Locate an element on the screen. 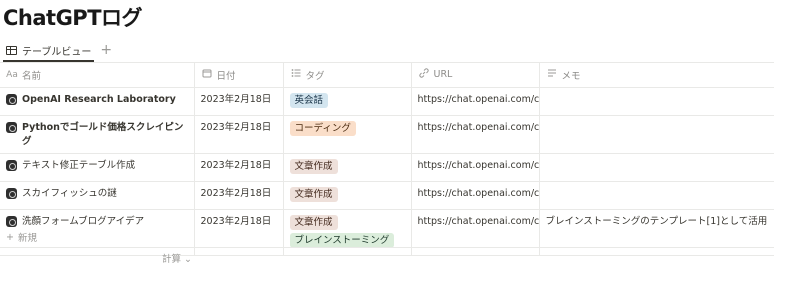 The height and width of the screenshot is (299, 800). list-icon is located at coordinates (296, 74).